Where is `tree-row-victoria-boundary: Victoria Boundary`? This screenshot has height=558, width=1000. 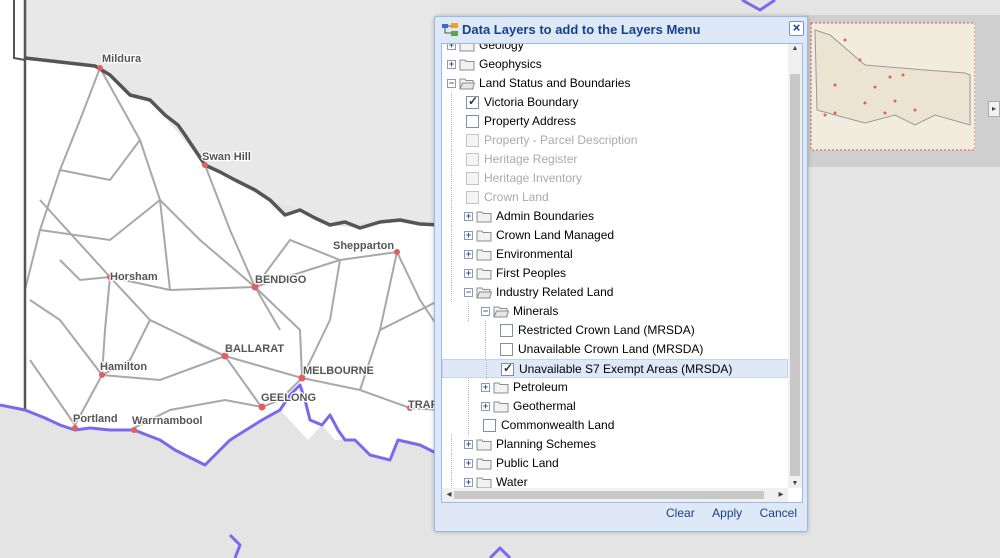
tree-row-victoria-boundary: Victoria Boundary is located at coordinates (615, 102).